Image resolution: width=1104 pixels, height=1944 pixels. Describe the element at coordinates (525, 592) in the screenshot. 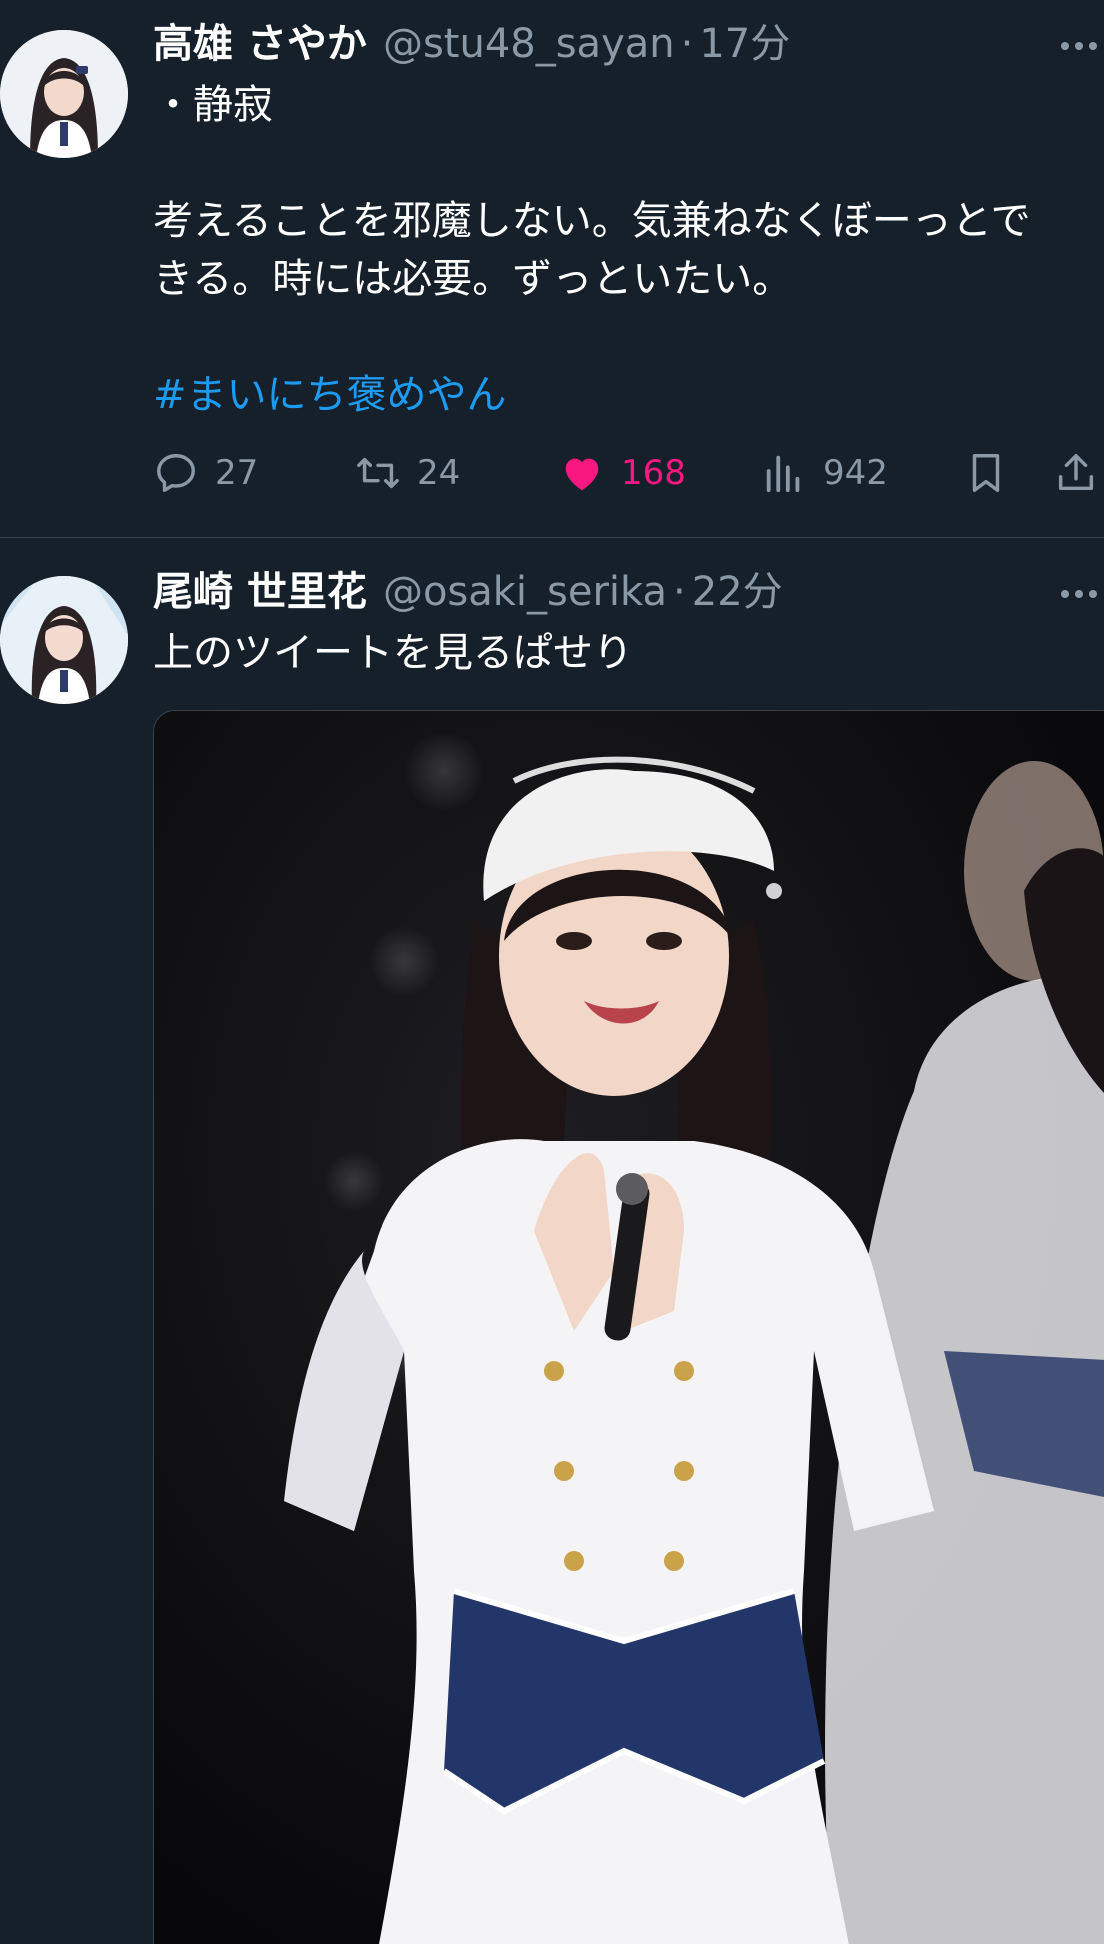

I see `handle: @osaki_serika` at that location.